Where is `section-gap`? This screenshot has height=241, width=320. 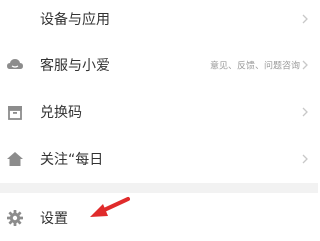
section-gap is located at coordinates (159, 188).